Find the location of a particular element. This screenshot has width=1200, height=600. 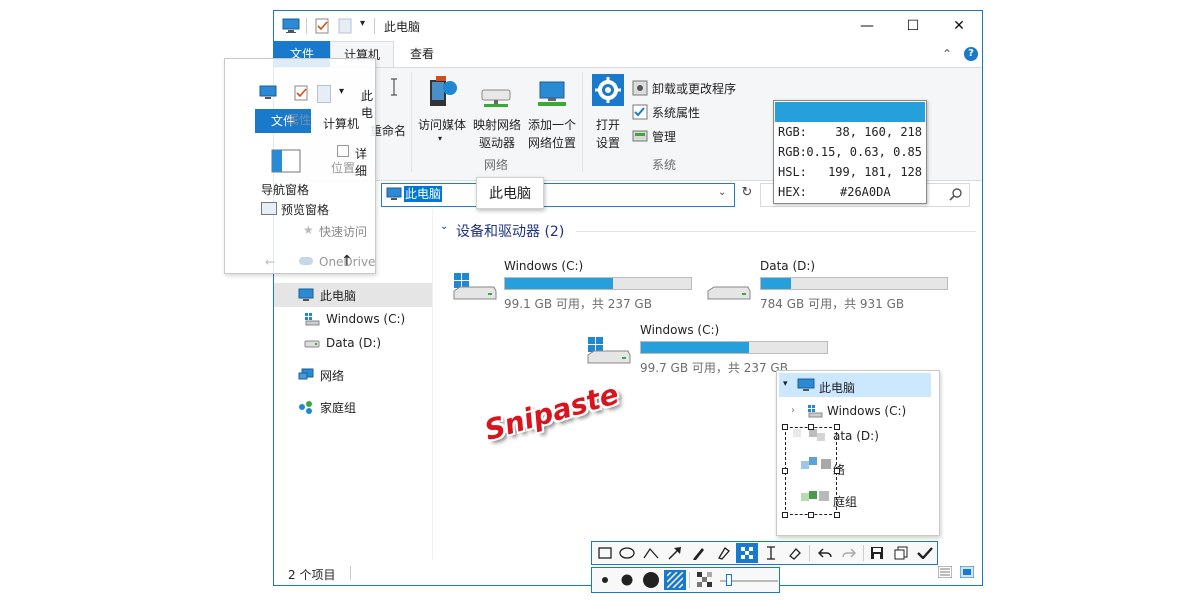

access-media-button: 访问媒体 ▾ is located at coordinates (442, 114).